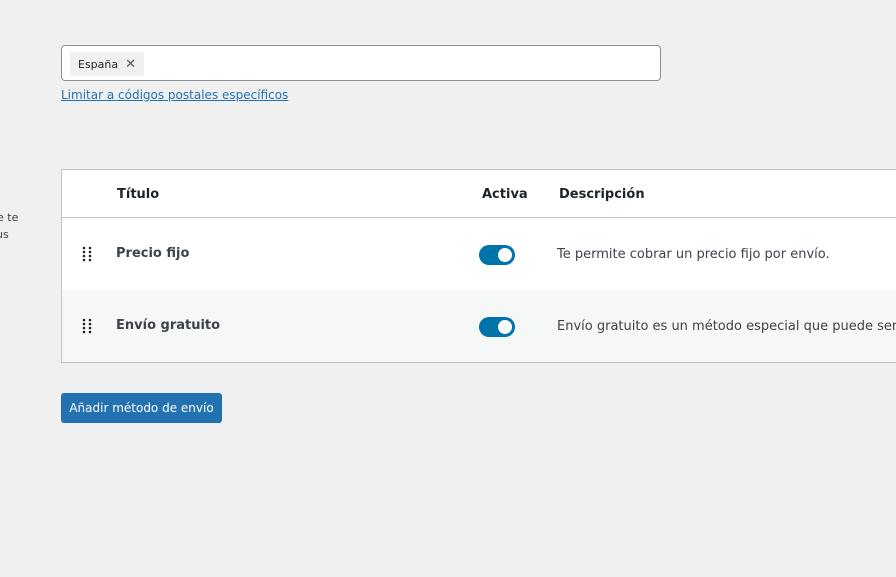 The height and width of the screenshot is (577, 896). I want to click on close-icon: ✕, so click(130, 64).